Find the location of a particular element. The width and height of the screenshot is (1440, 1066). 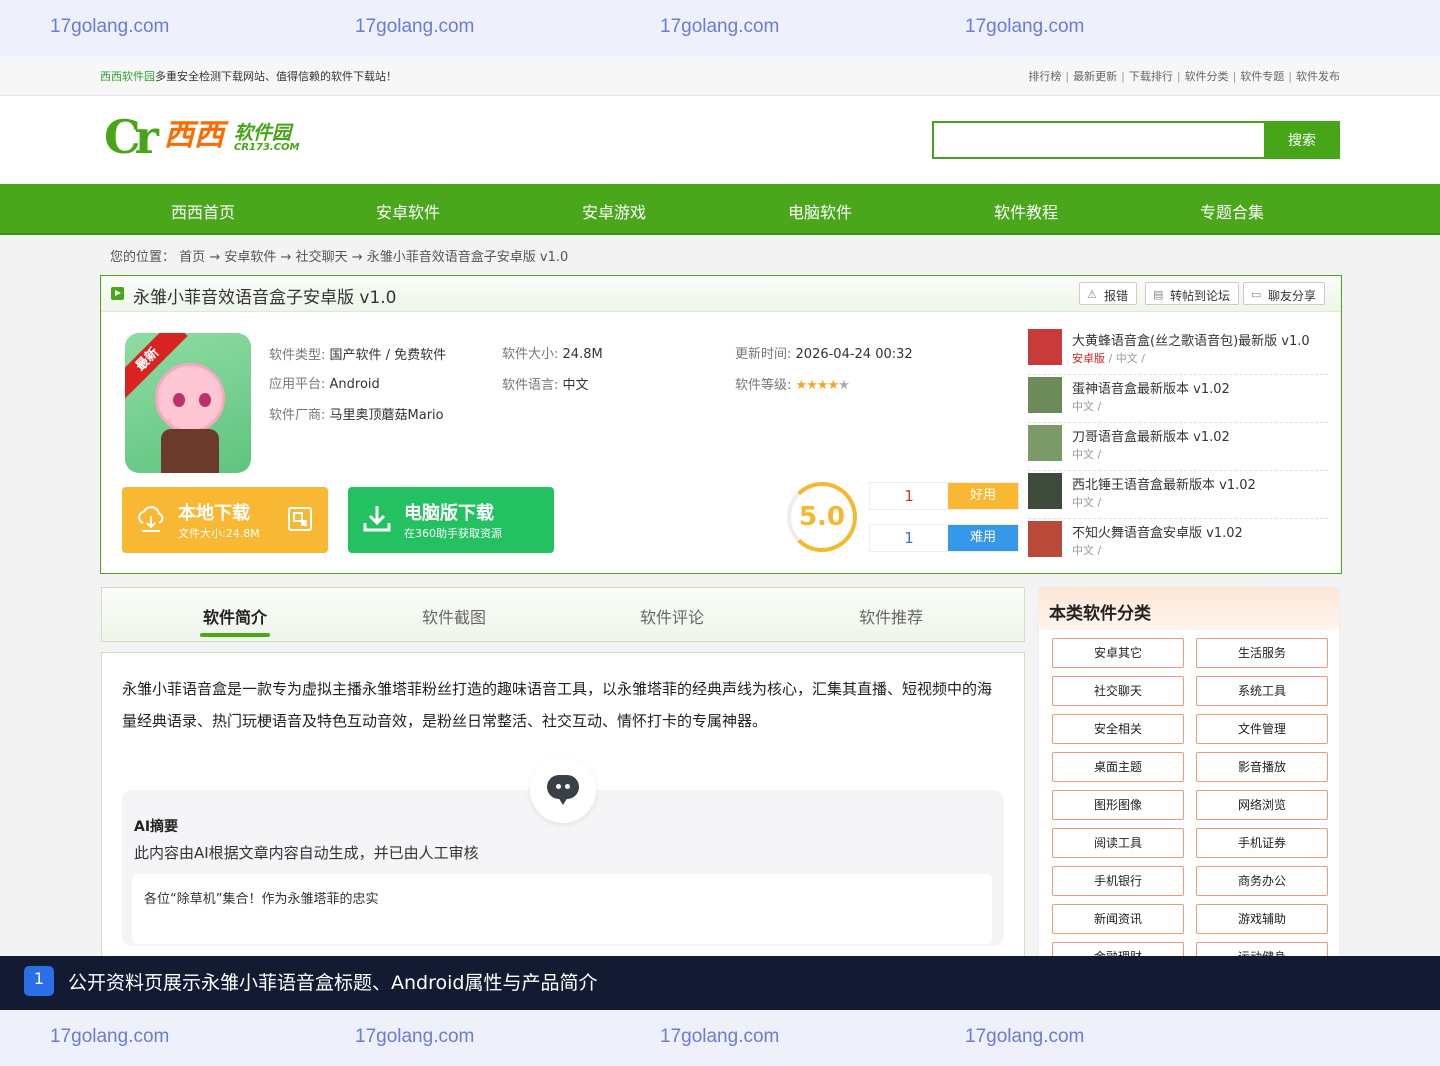

category-item: 游戏辅助 is located at coordinates (1262, 919).